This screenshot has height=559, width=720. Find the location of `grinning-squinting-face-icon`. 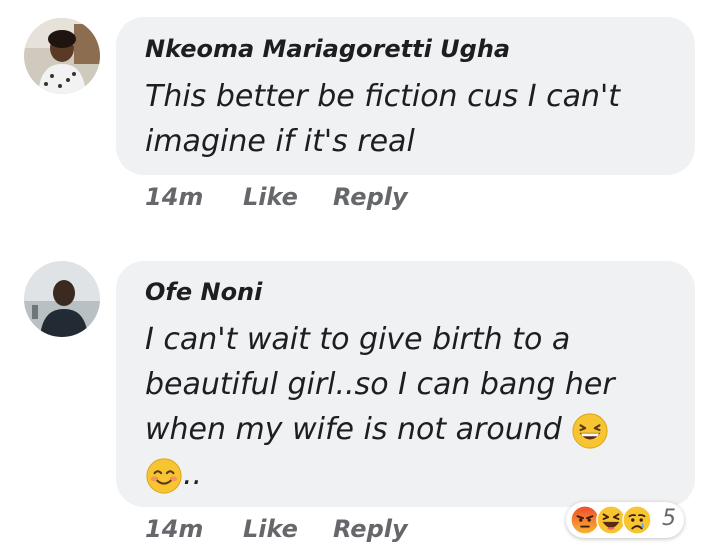

grinning-squinting-face-icon is located at coordinates (590, 431).